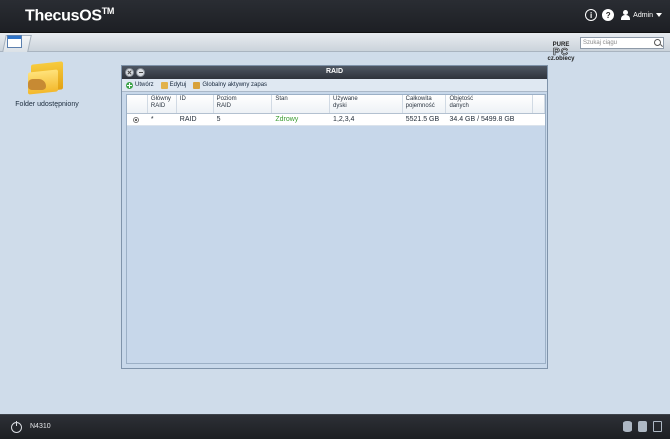 Image resolution: width=670 pixels, height=439 pixels. I want to click on top-icons: i ? Admin, so click(623, 15).